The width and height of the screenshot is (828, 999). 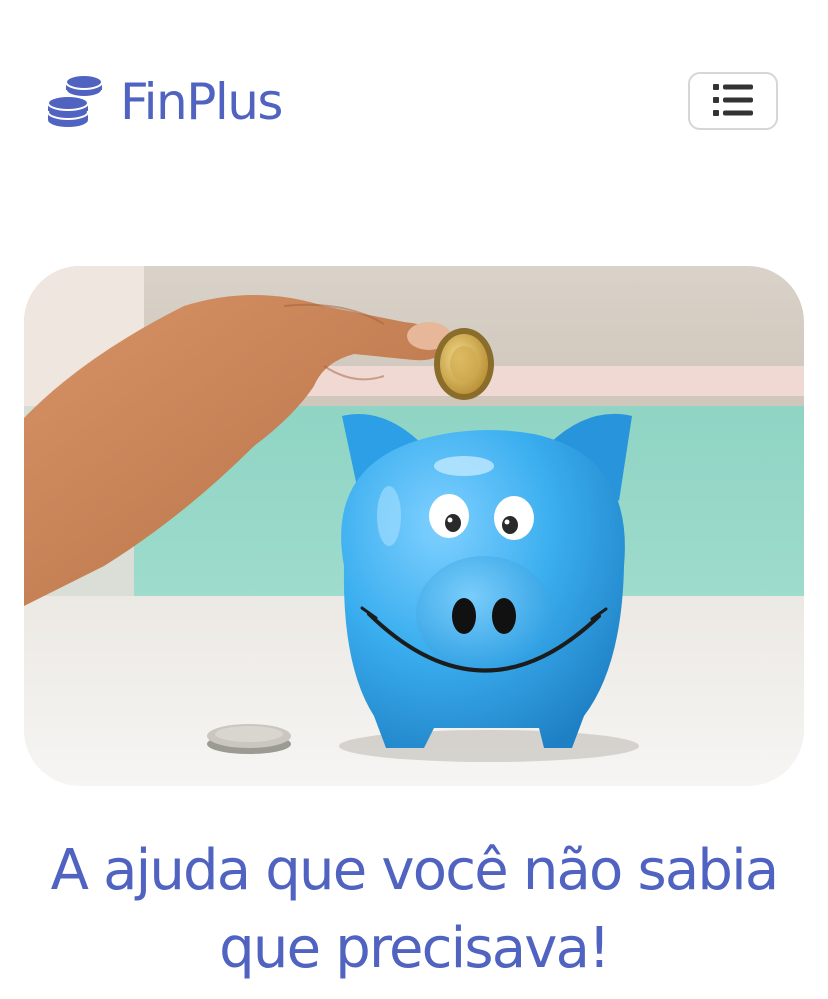 I want to click on coins-icon, so click(x=76, y=102).